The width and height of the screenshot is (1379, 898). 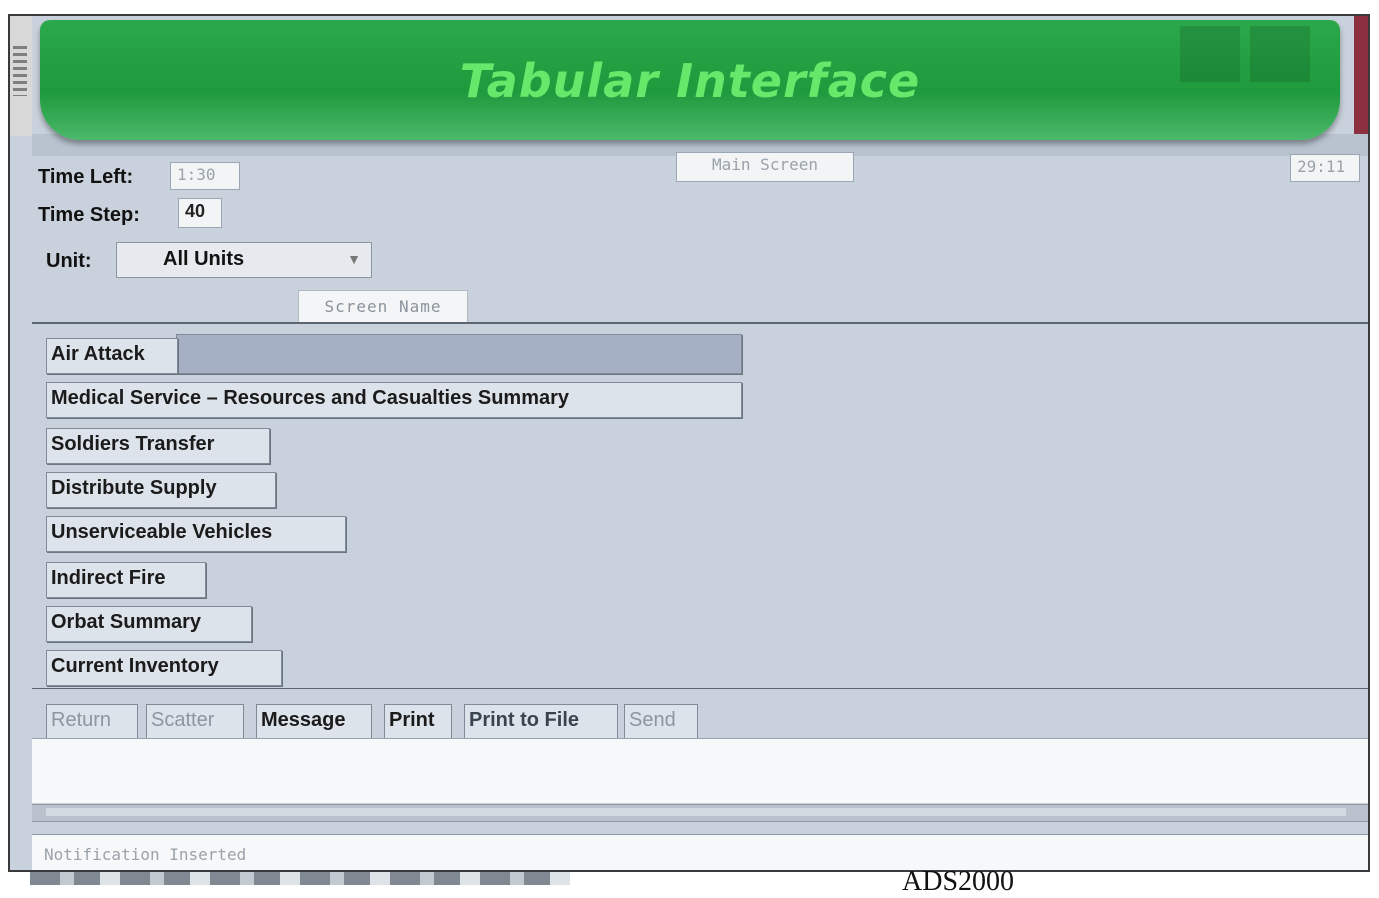 I want to click on active-tab-highlight, so click(x=459, y=354).